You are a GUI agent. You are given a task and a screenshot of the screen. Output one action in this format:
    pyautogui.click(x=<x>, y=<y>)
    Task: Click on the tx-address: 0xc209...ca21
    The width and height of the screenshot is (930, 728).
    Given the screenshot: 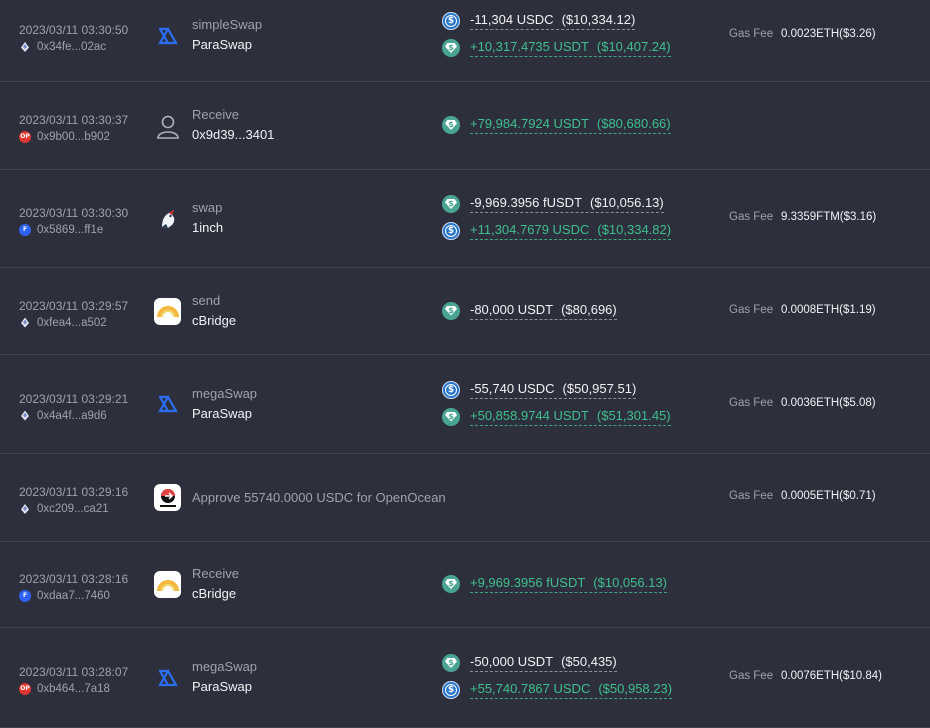 What is the action you would take?
    pyautogui.click(x=64, y=509)
    